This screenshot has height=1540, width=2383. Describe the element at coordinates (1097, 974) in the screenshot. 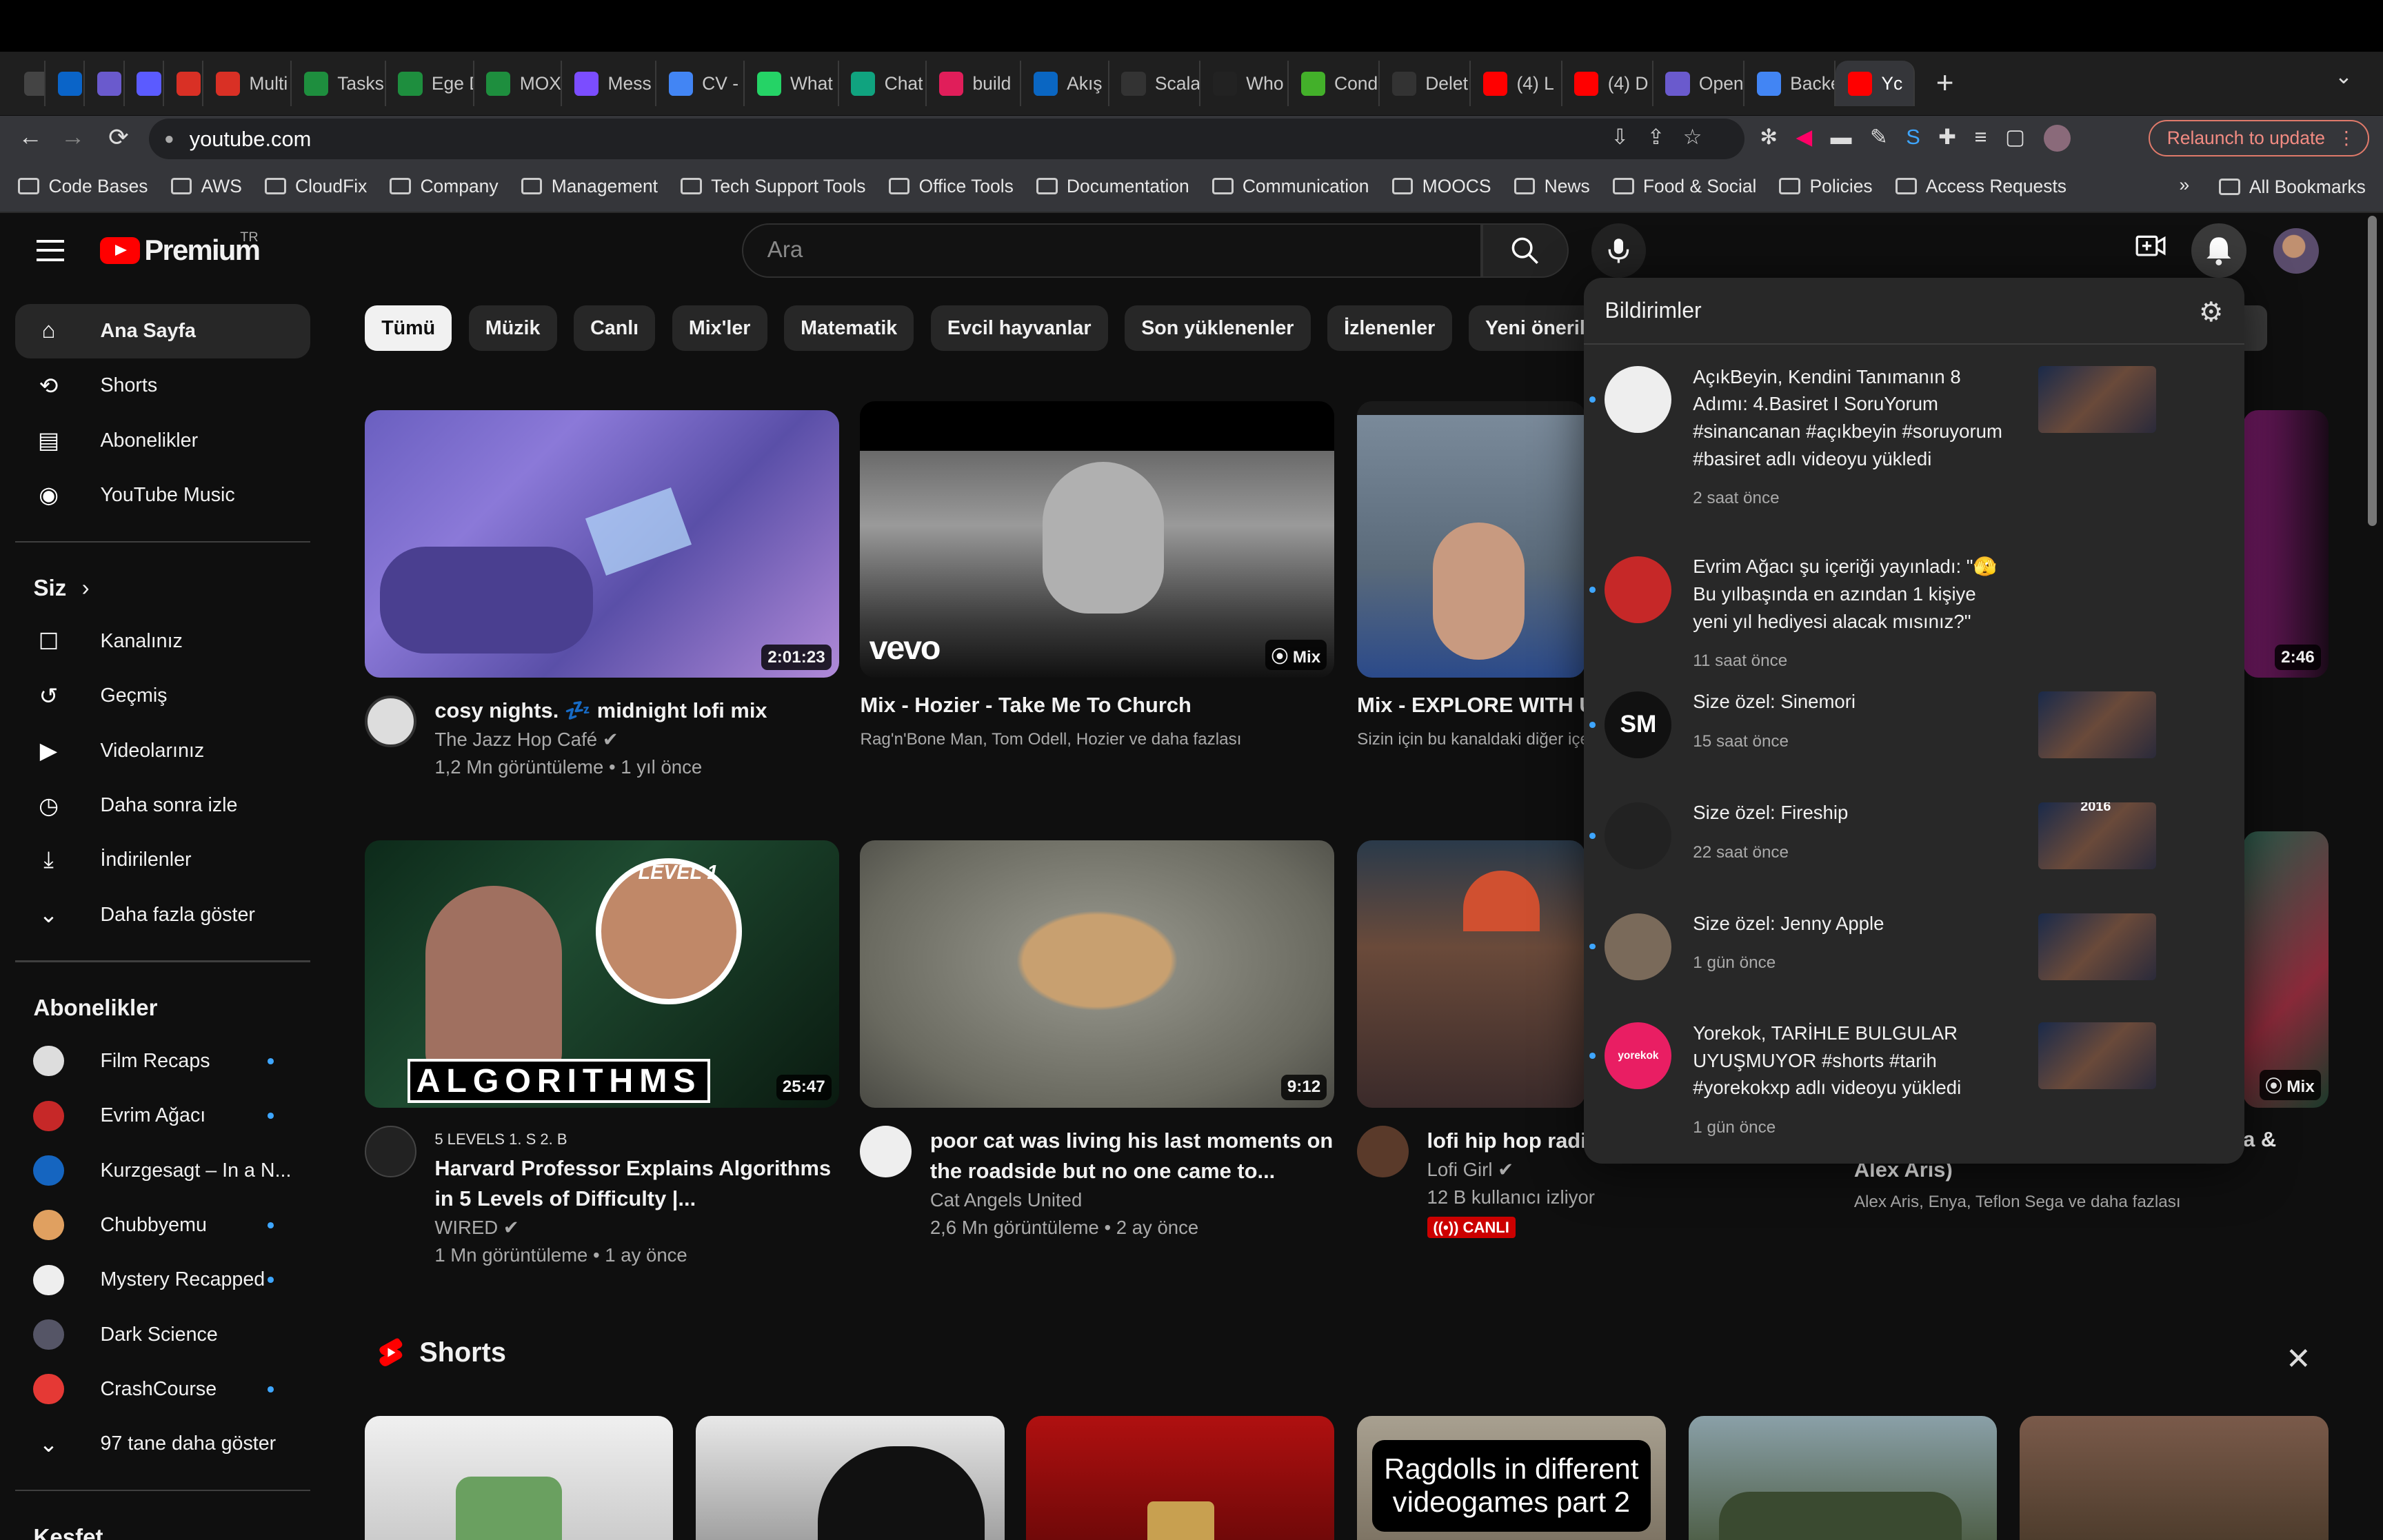

I see `video-thumbnail: 9:12` at that location.